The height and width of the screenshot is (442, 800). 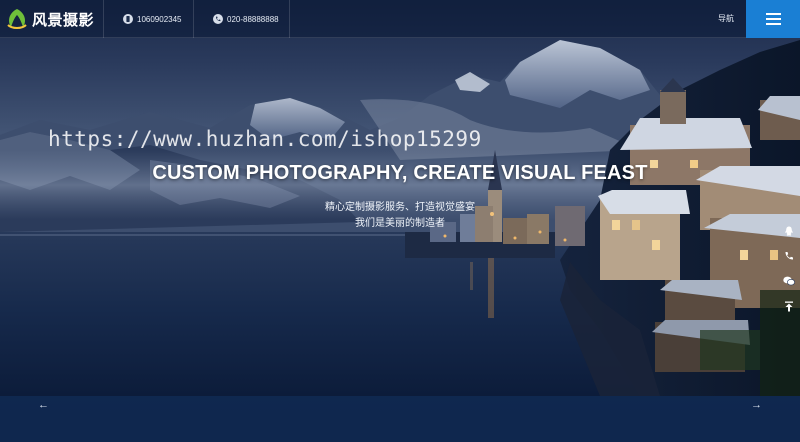 I want to click on wechat-button, so click(x=789, y=281).